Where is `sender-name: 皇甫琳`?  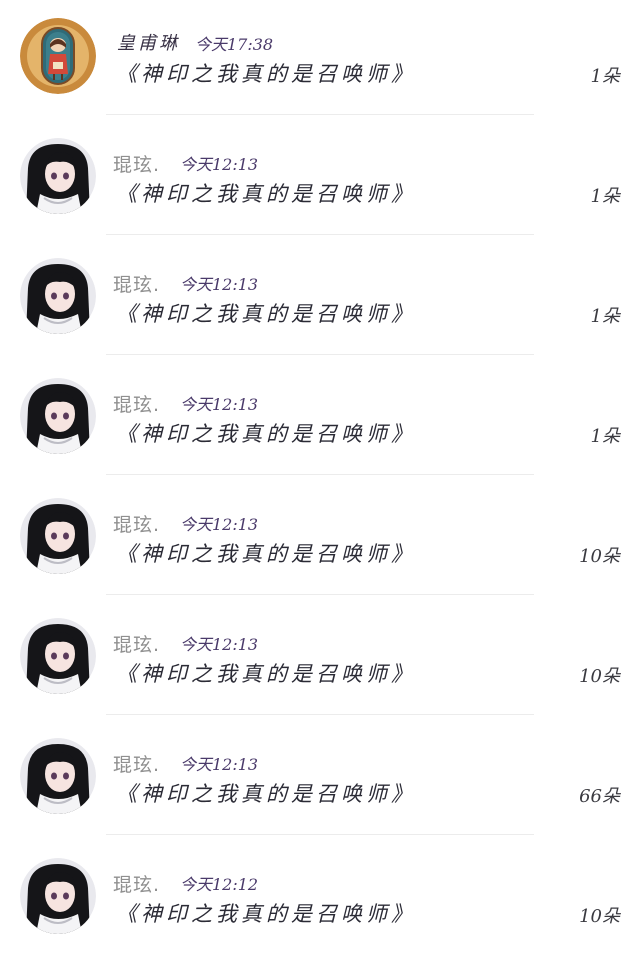
sender-name: 皇甫琳 is located at coordinates (148, 43).